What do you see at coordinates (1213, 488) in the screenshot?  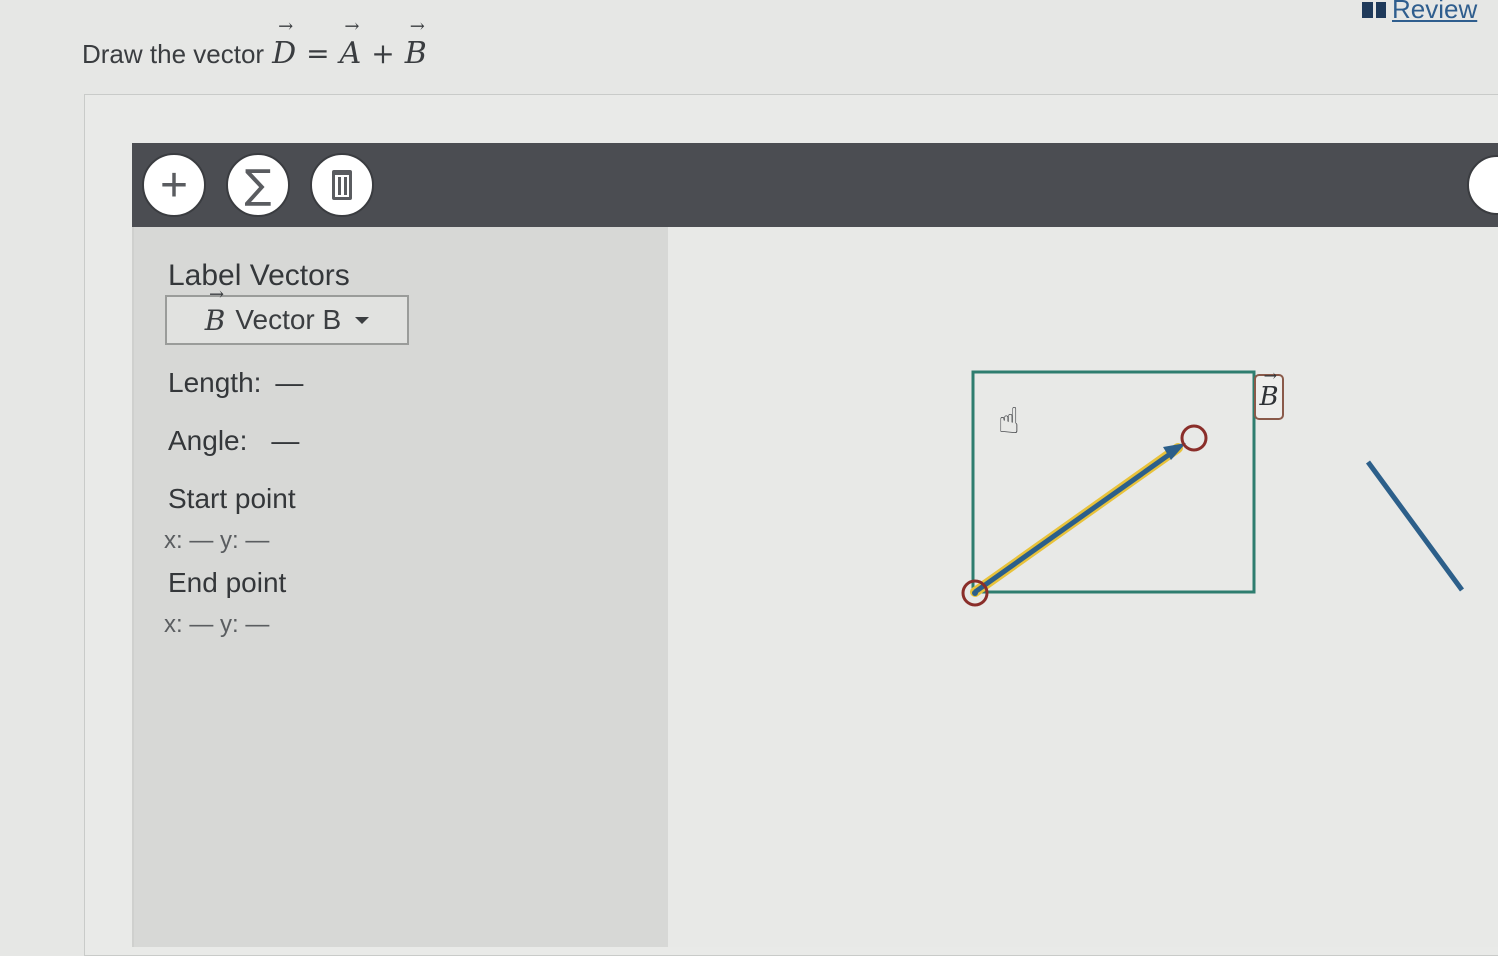 I see `vector-graph` at bounding box center [1213, 488].